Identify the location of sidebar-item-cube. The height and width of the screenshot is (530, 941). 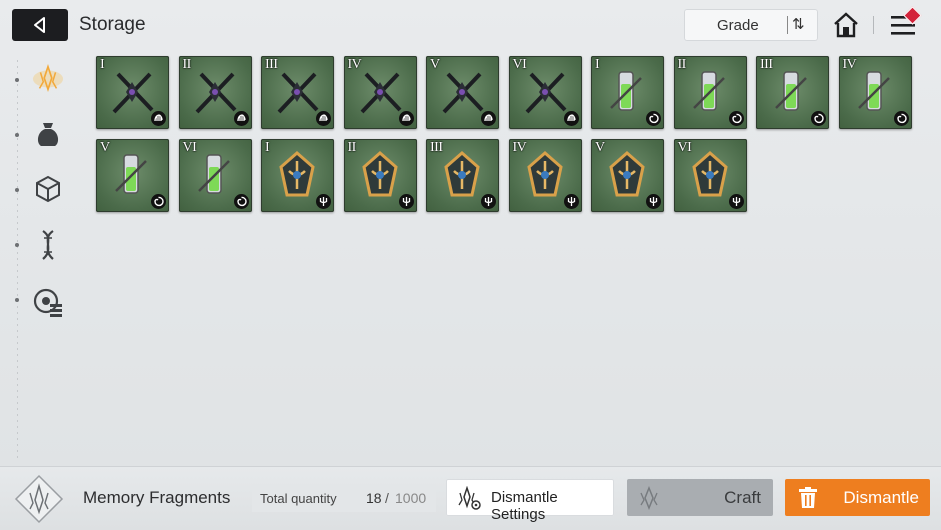
(48, 189).